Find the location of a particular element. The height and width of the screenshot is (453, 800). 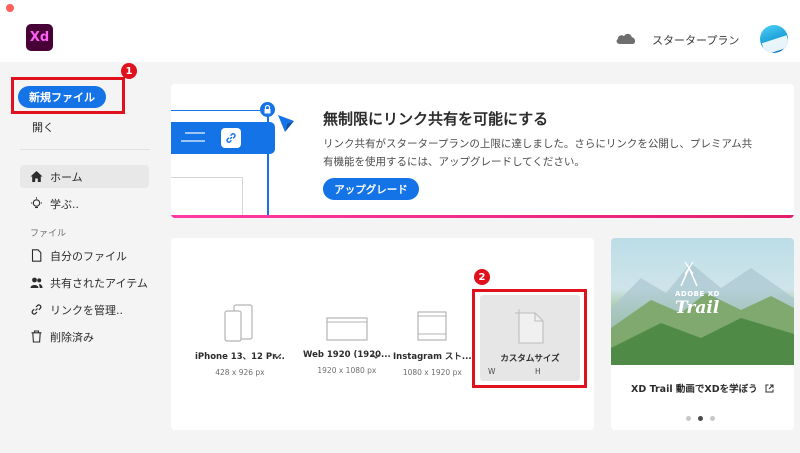

preset-size: 1080 x 1920 px is located at coordinates (432, 372).